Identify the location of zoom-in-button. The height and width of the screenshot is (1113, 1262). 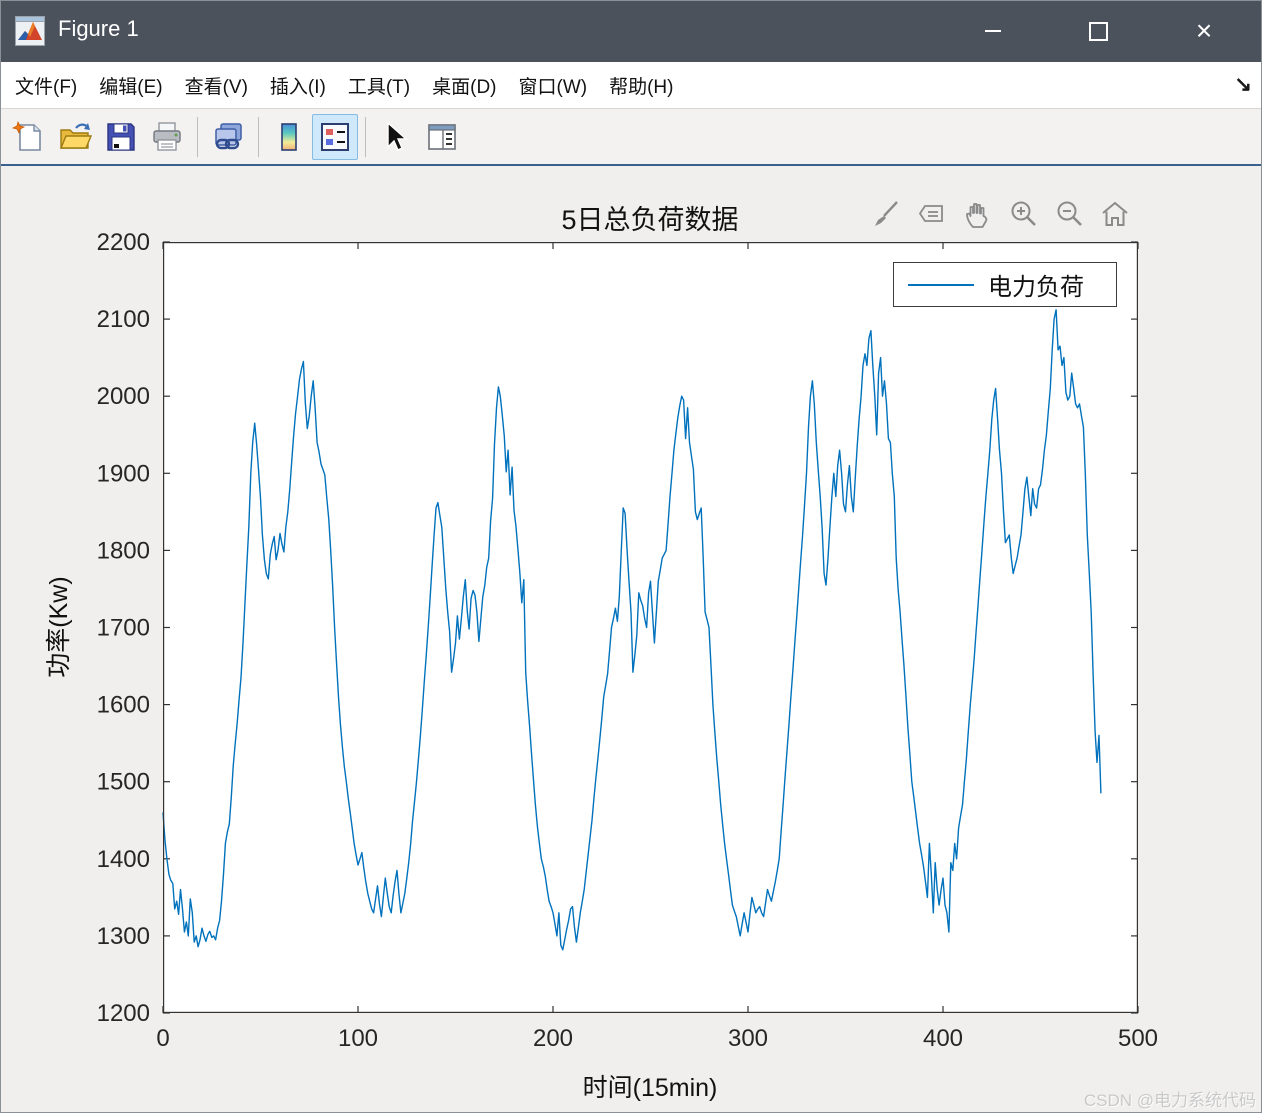
(1023, 214).